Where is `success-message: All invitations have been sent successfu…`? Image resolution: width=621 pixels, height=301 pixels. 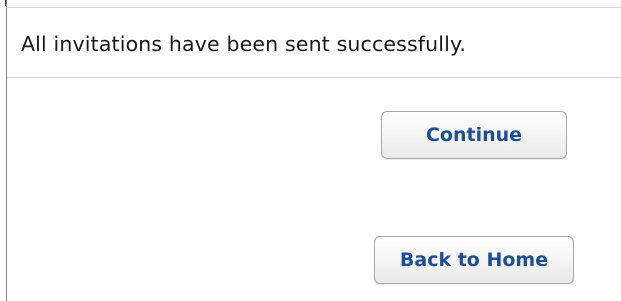 success-message: All invitations have been sent successfu… is located at coordinates (244, 44).